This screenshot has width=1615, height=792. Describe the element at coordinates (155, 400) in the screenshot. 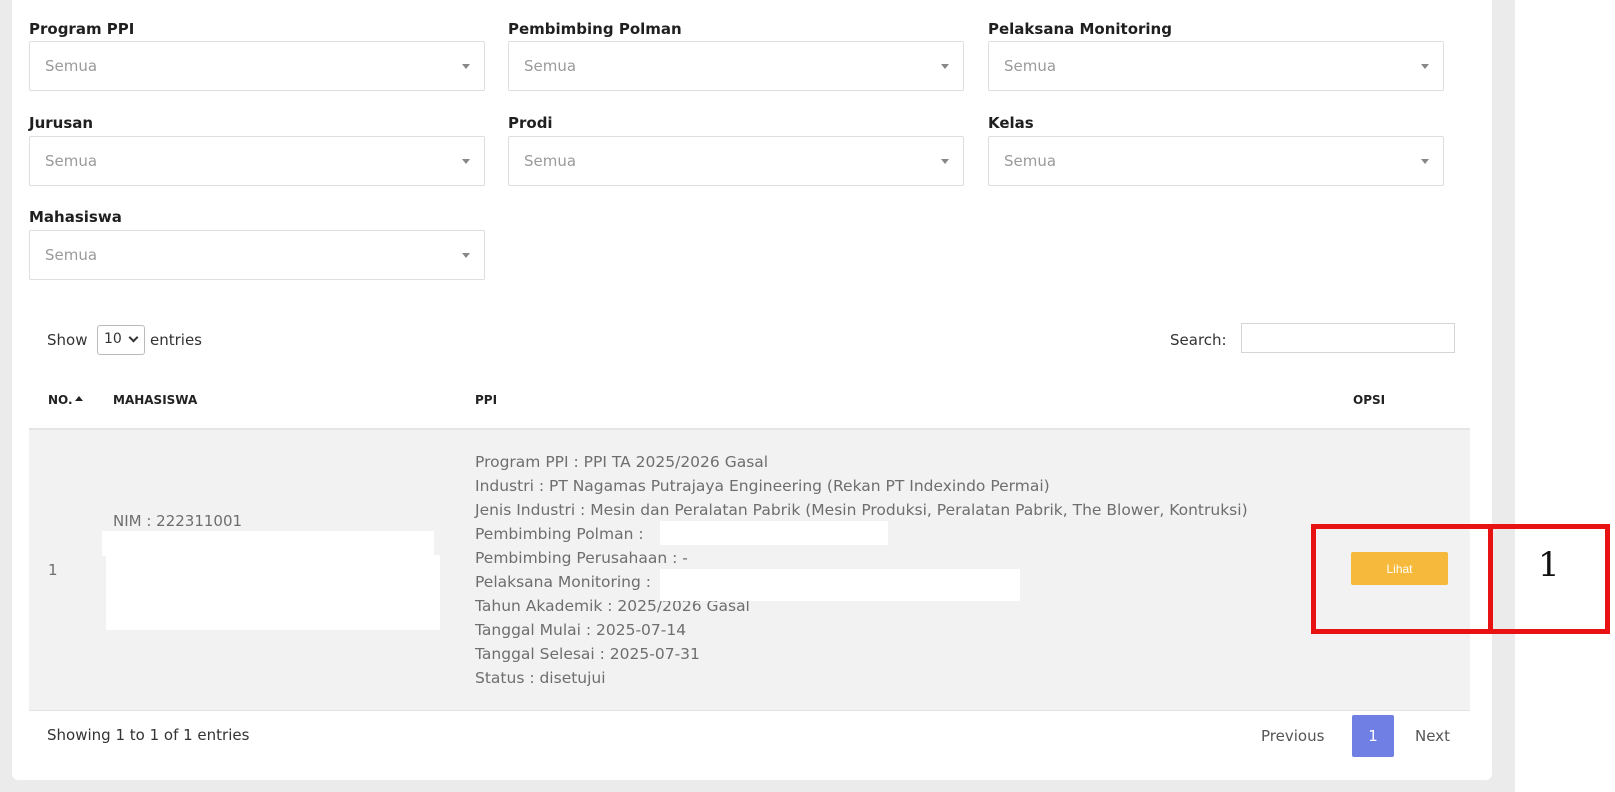

I see `column-header-mahasiswa: MAHASISWA` at that location.